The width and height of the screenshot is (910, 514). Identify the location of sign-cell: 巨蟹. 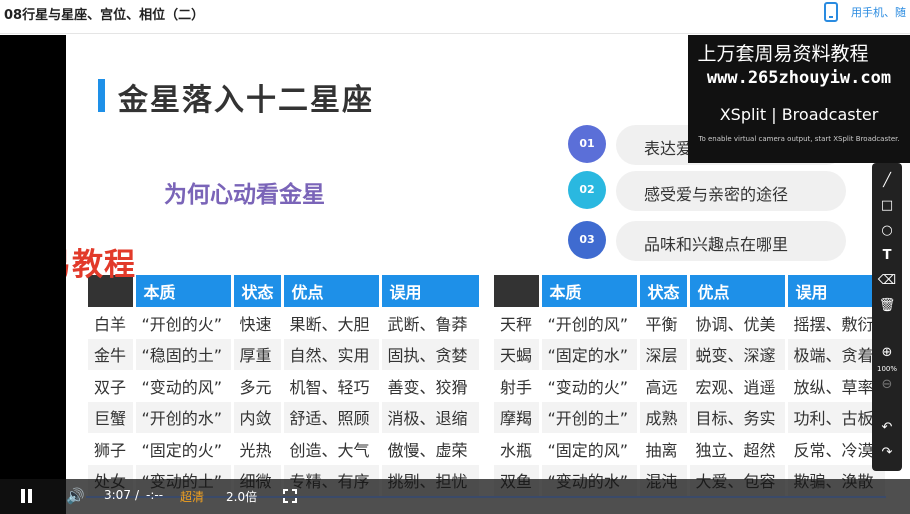
(112, 417).